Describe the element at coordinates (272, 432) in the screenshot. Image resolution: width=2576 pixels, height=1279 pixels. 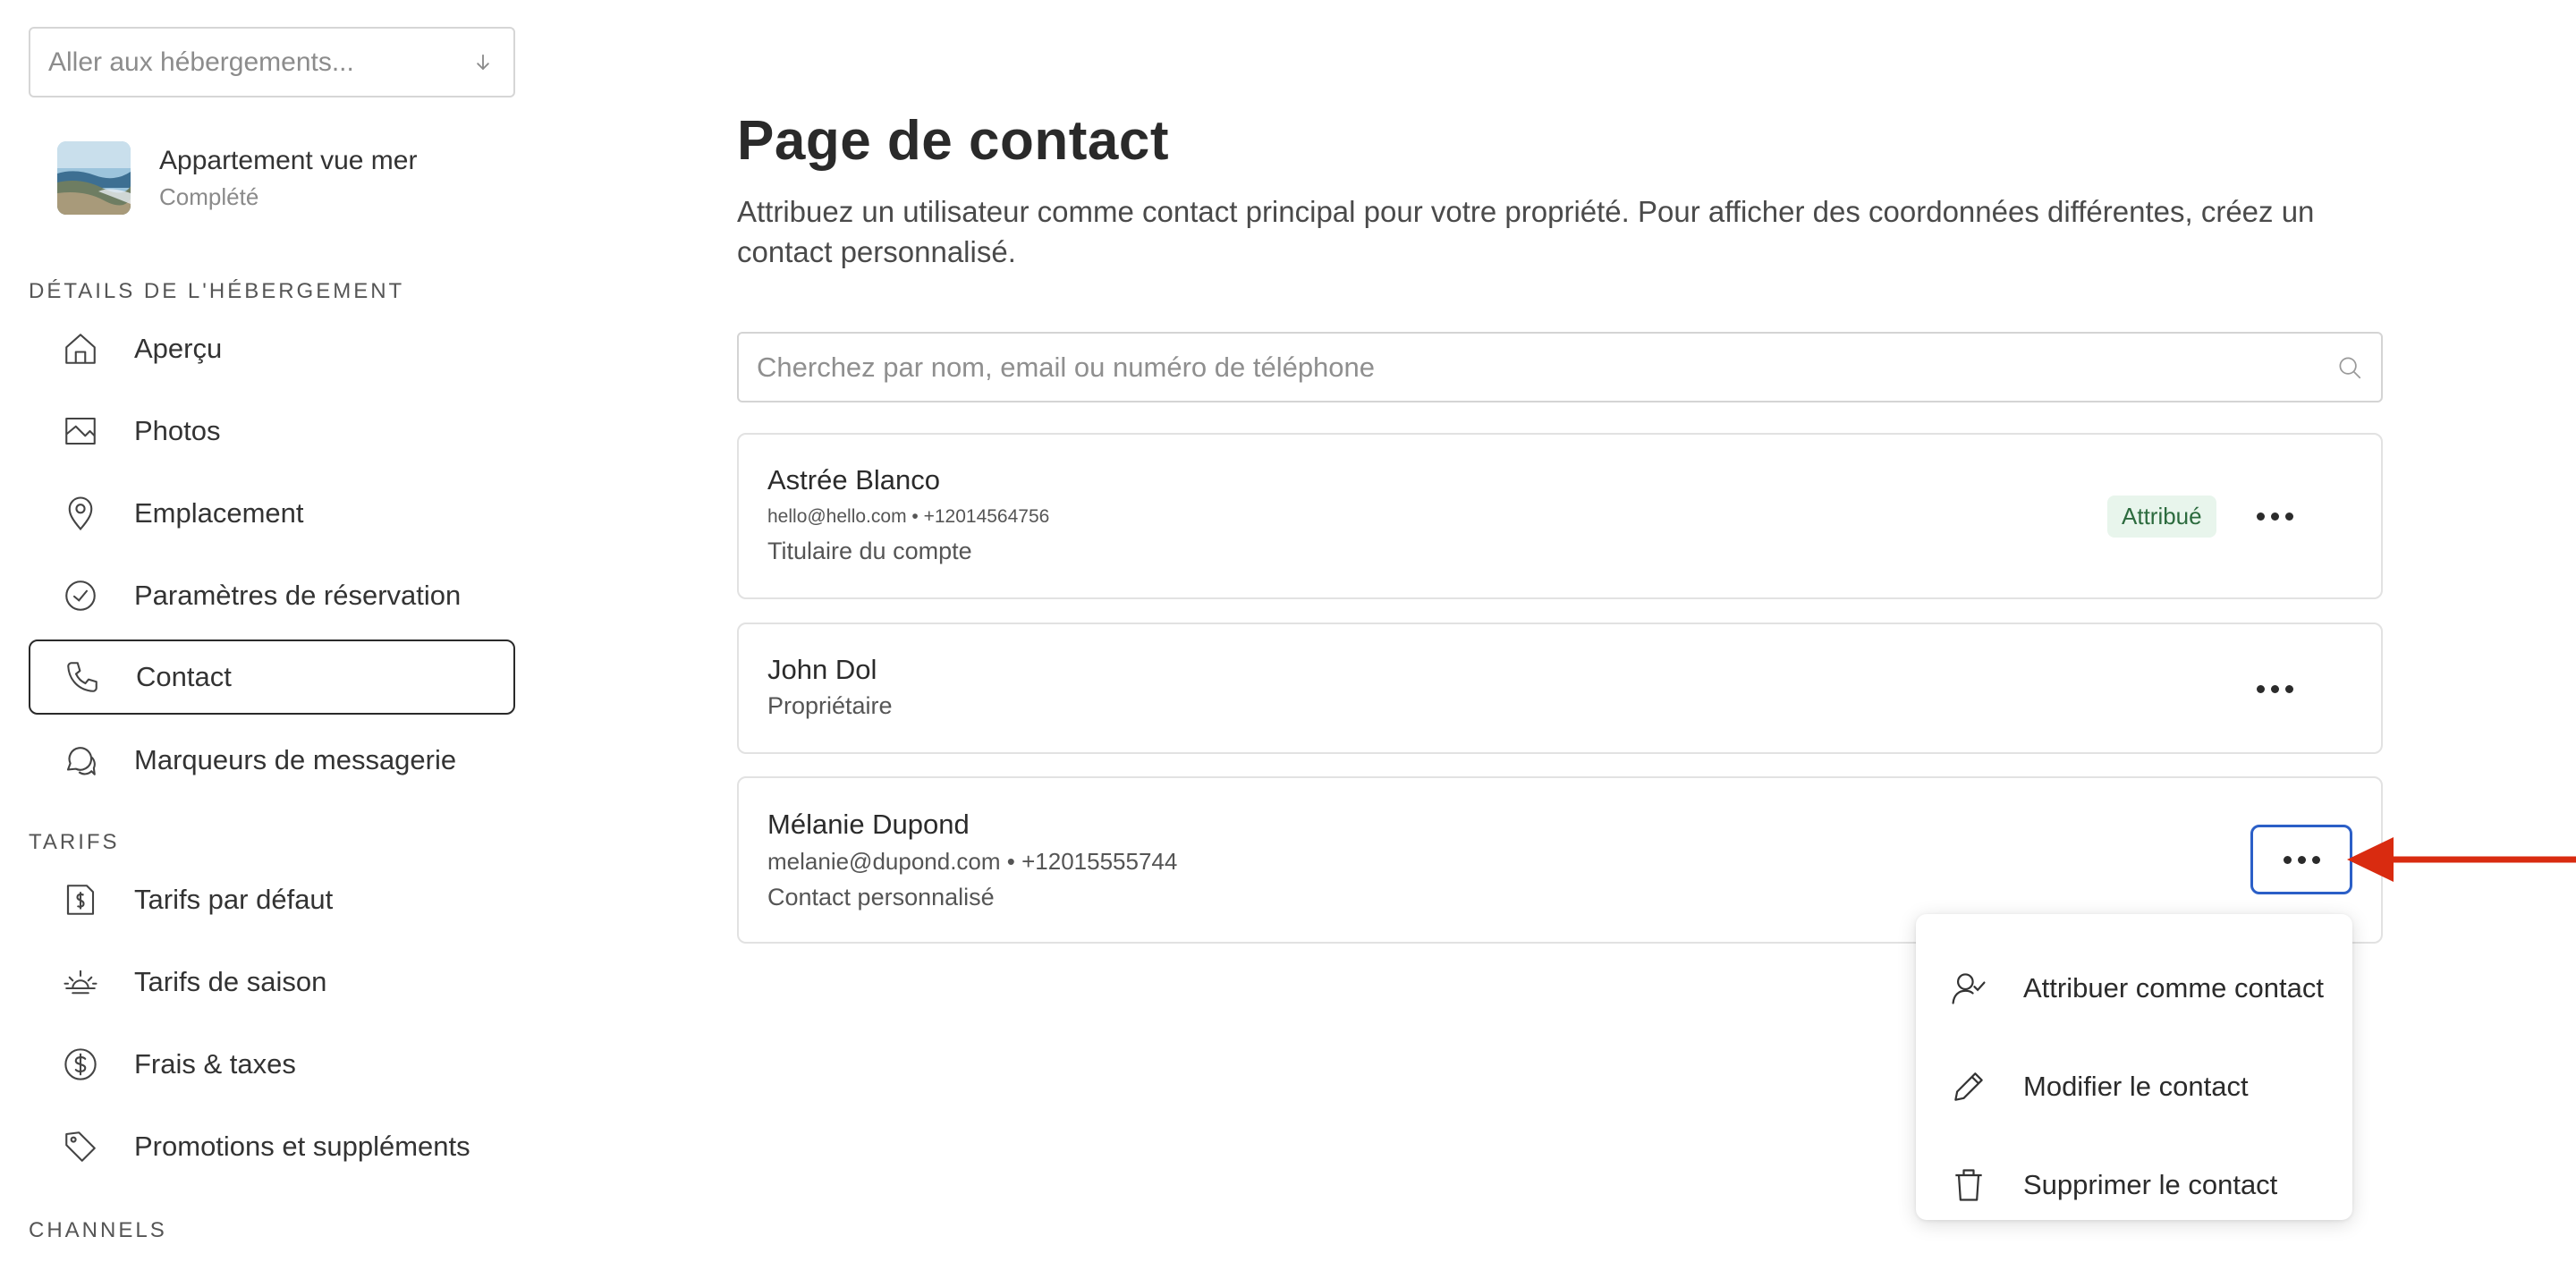
I see `sidebar-item-photos: Photos` at that location.